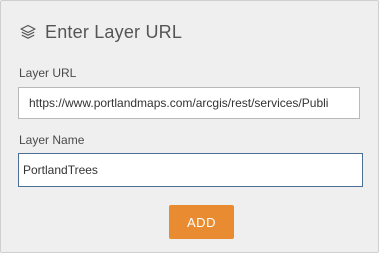  I want to click on layers-icon, so click(28, 32).